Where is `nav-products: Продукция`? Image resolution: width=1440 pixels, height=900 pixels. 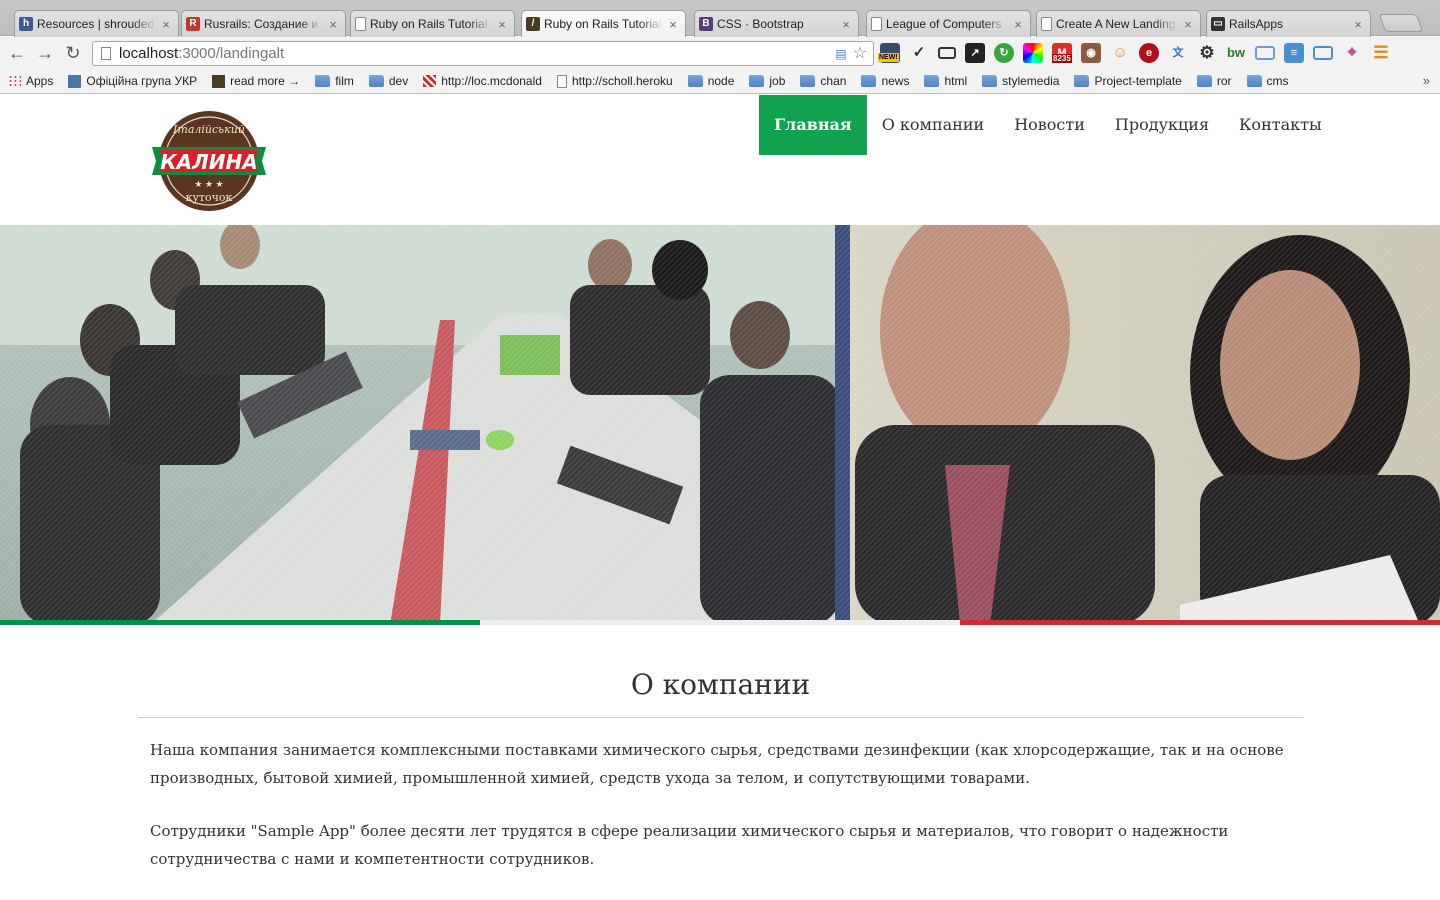
nav-products: Продукция is located at coordinates (1162, 125).